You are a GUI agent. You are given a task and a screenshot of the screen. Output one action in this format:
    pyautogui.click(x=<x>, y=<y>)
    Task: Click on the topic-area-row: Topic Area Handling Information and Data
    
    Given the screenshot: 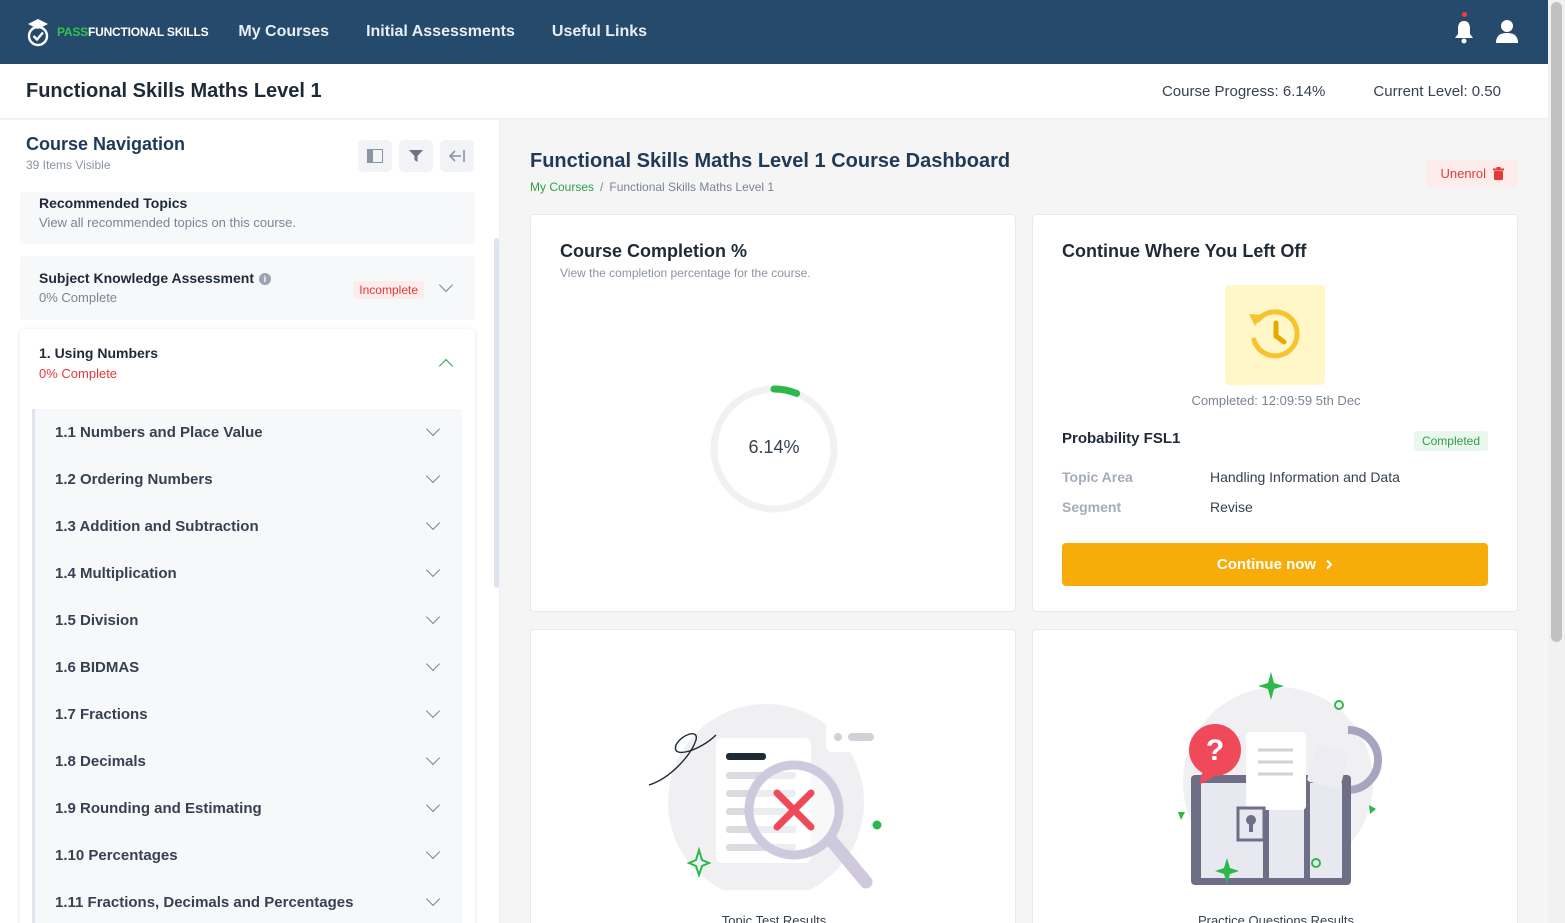 What is the action you would take?
    pyautogui.click(x=1231, y=477)
    